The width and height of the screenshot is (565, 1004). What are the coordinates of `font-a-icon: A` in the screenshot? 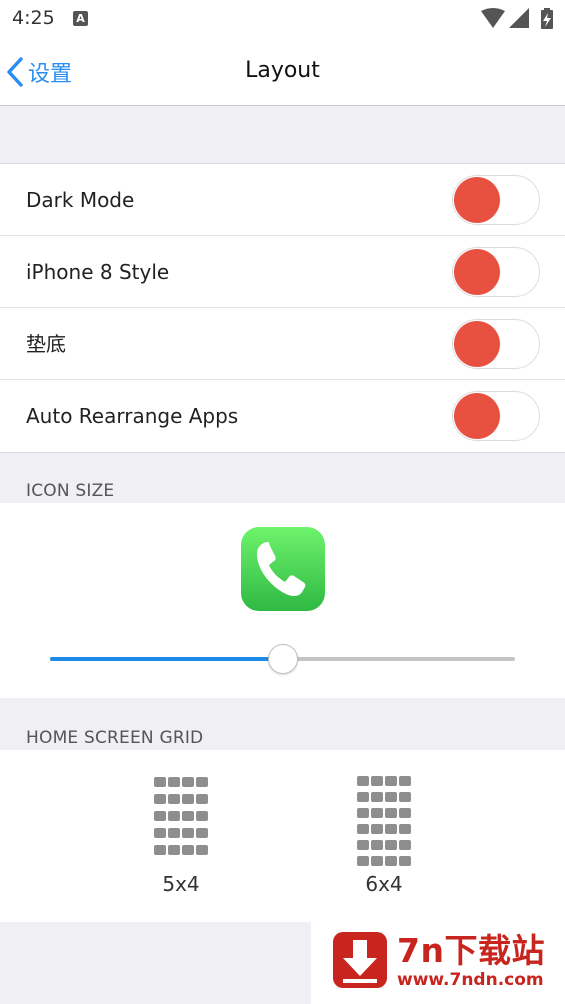 It's located at (80, 18).